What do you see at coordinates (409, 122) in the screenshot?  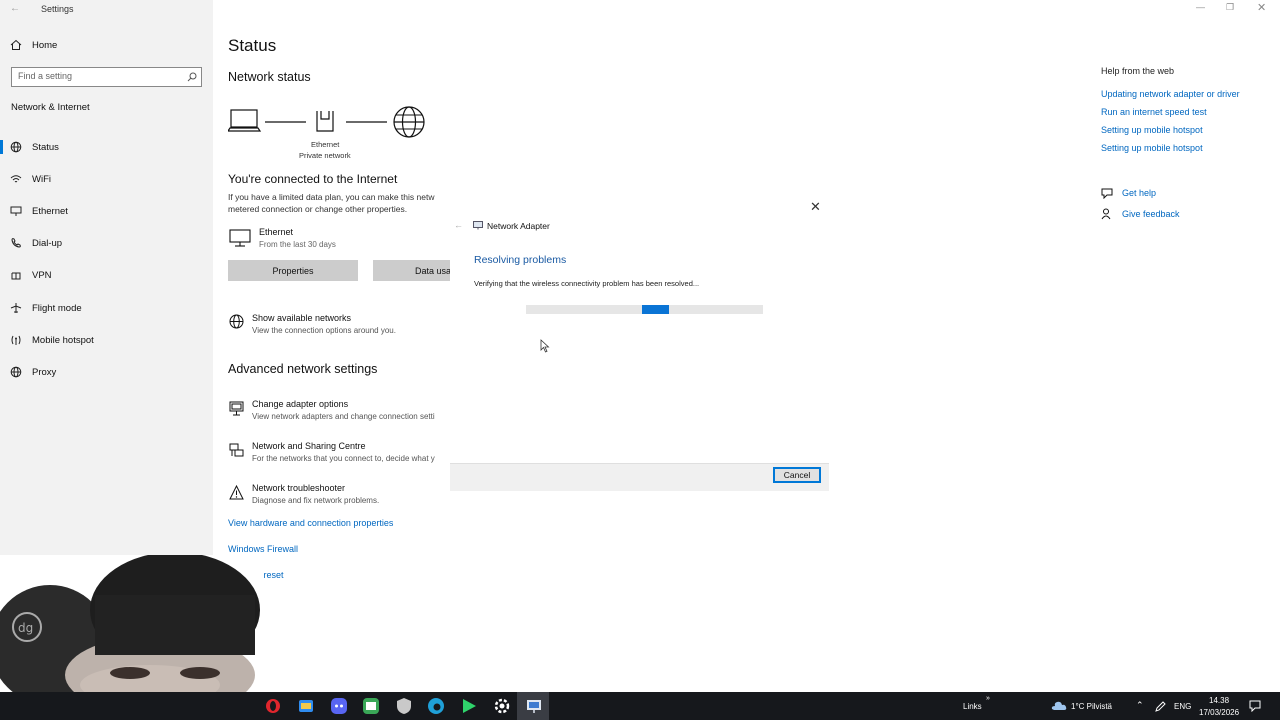 I see `internet-globe-icon` at bounding box center [409, 122].